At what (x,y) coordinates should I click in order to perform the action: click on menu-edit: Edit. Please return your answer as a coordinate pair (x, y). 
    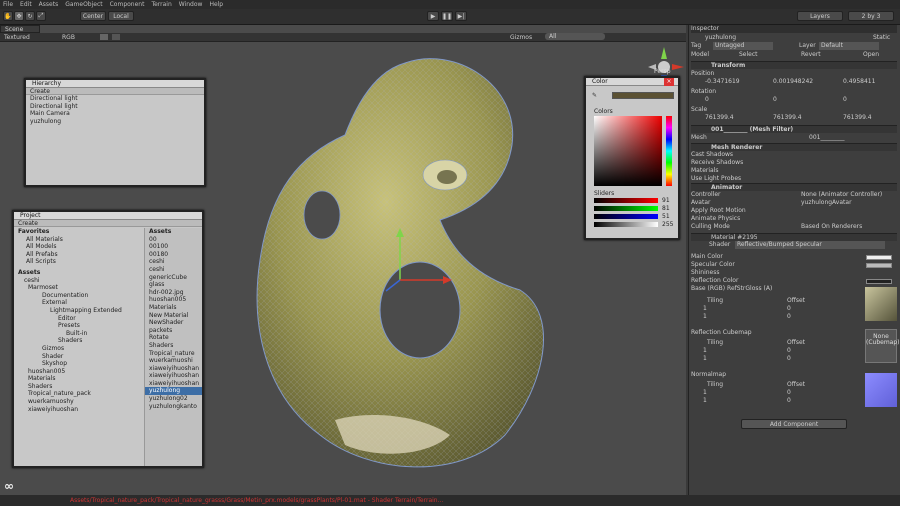
    Looking at the image, I should click on (26, 4).